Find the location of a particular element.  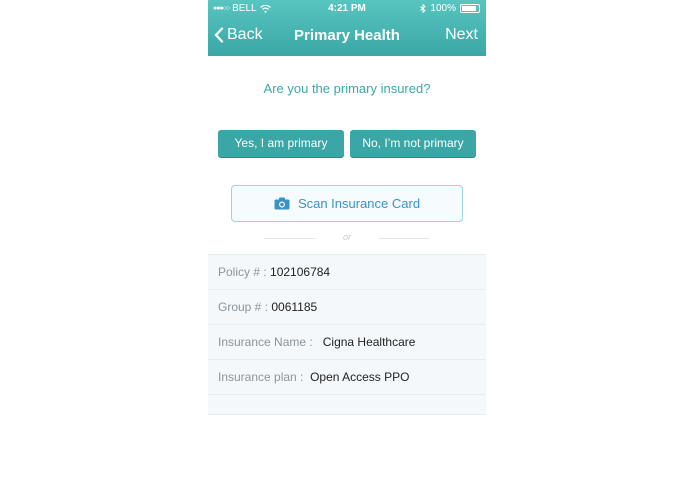

insurance-plan-value: Open Access PPO is located at coordinates (360, 377).